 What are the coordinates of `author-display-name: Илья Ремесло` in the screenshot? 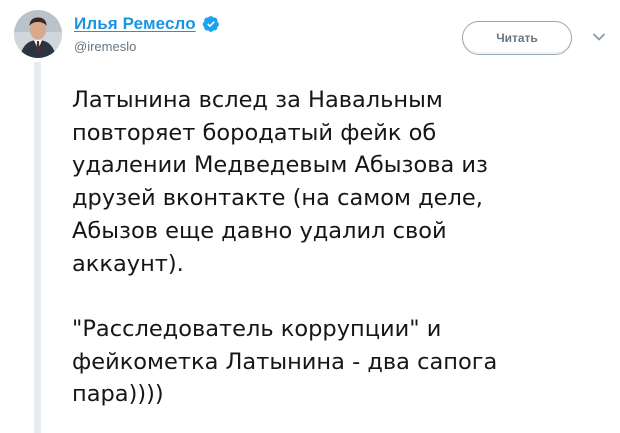 It's located at (135, 24).